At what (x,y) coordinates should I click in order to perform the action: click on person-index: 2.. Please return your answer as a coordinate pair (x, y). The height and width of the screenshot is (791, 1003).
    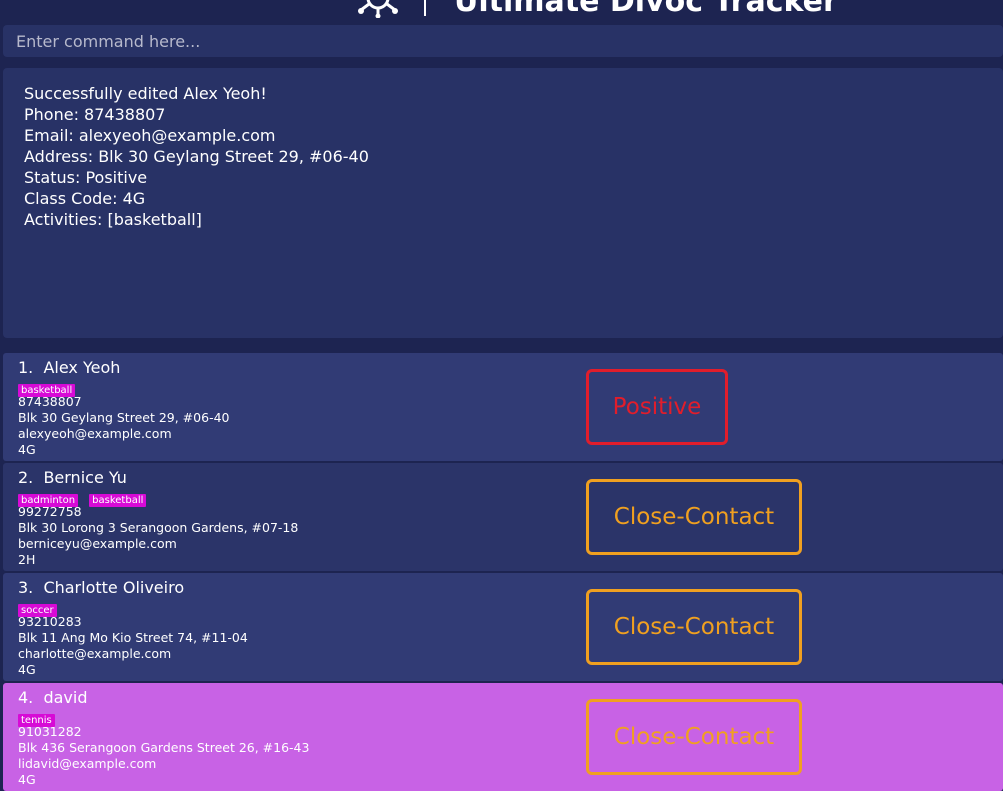
    Looking at the image, I should click on (26, 477).